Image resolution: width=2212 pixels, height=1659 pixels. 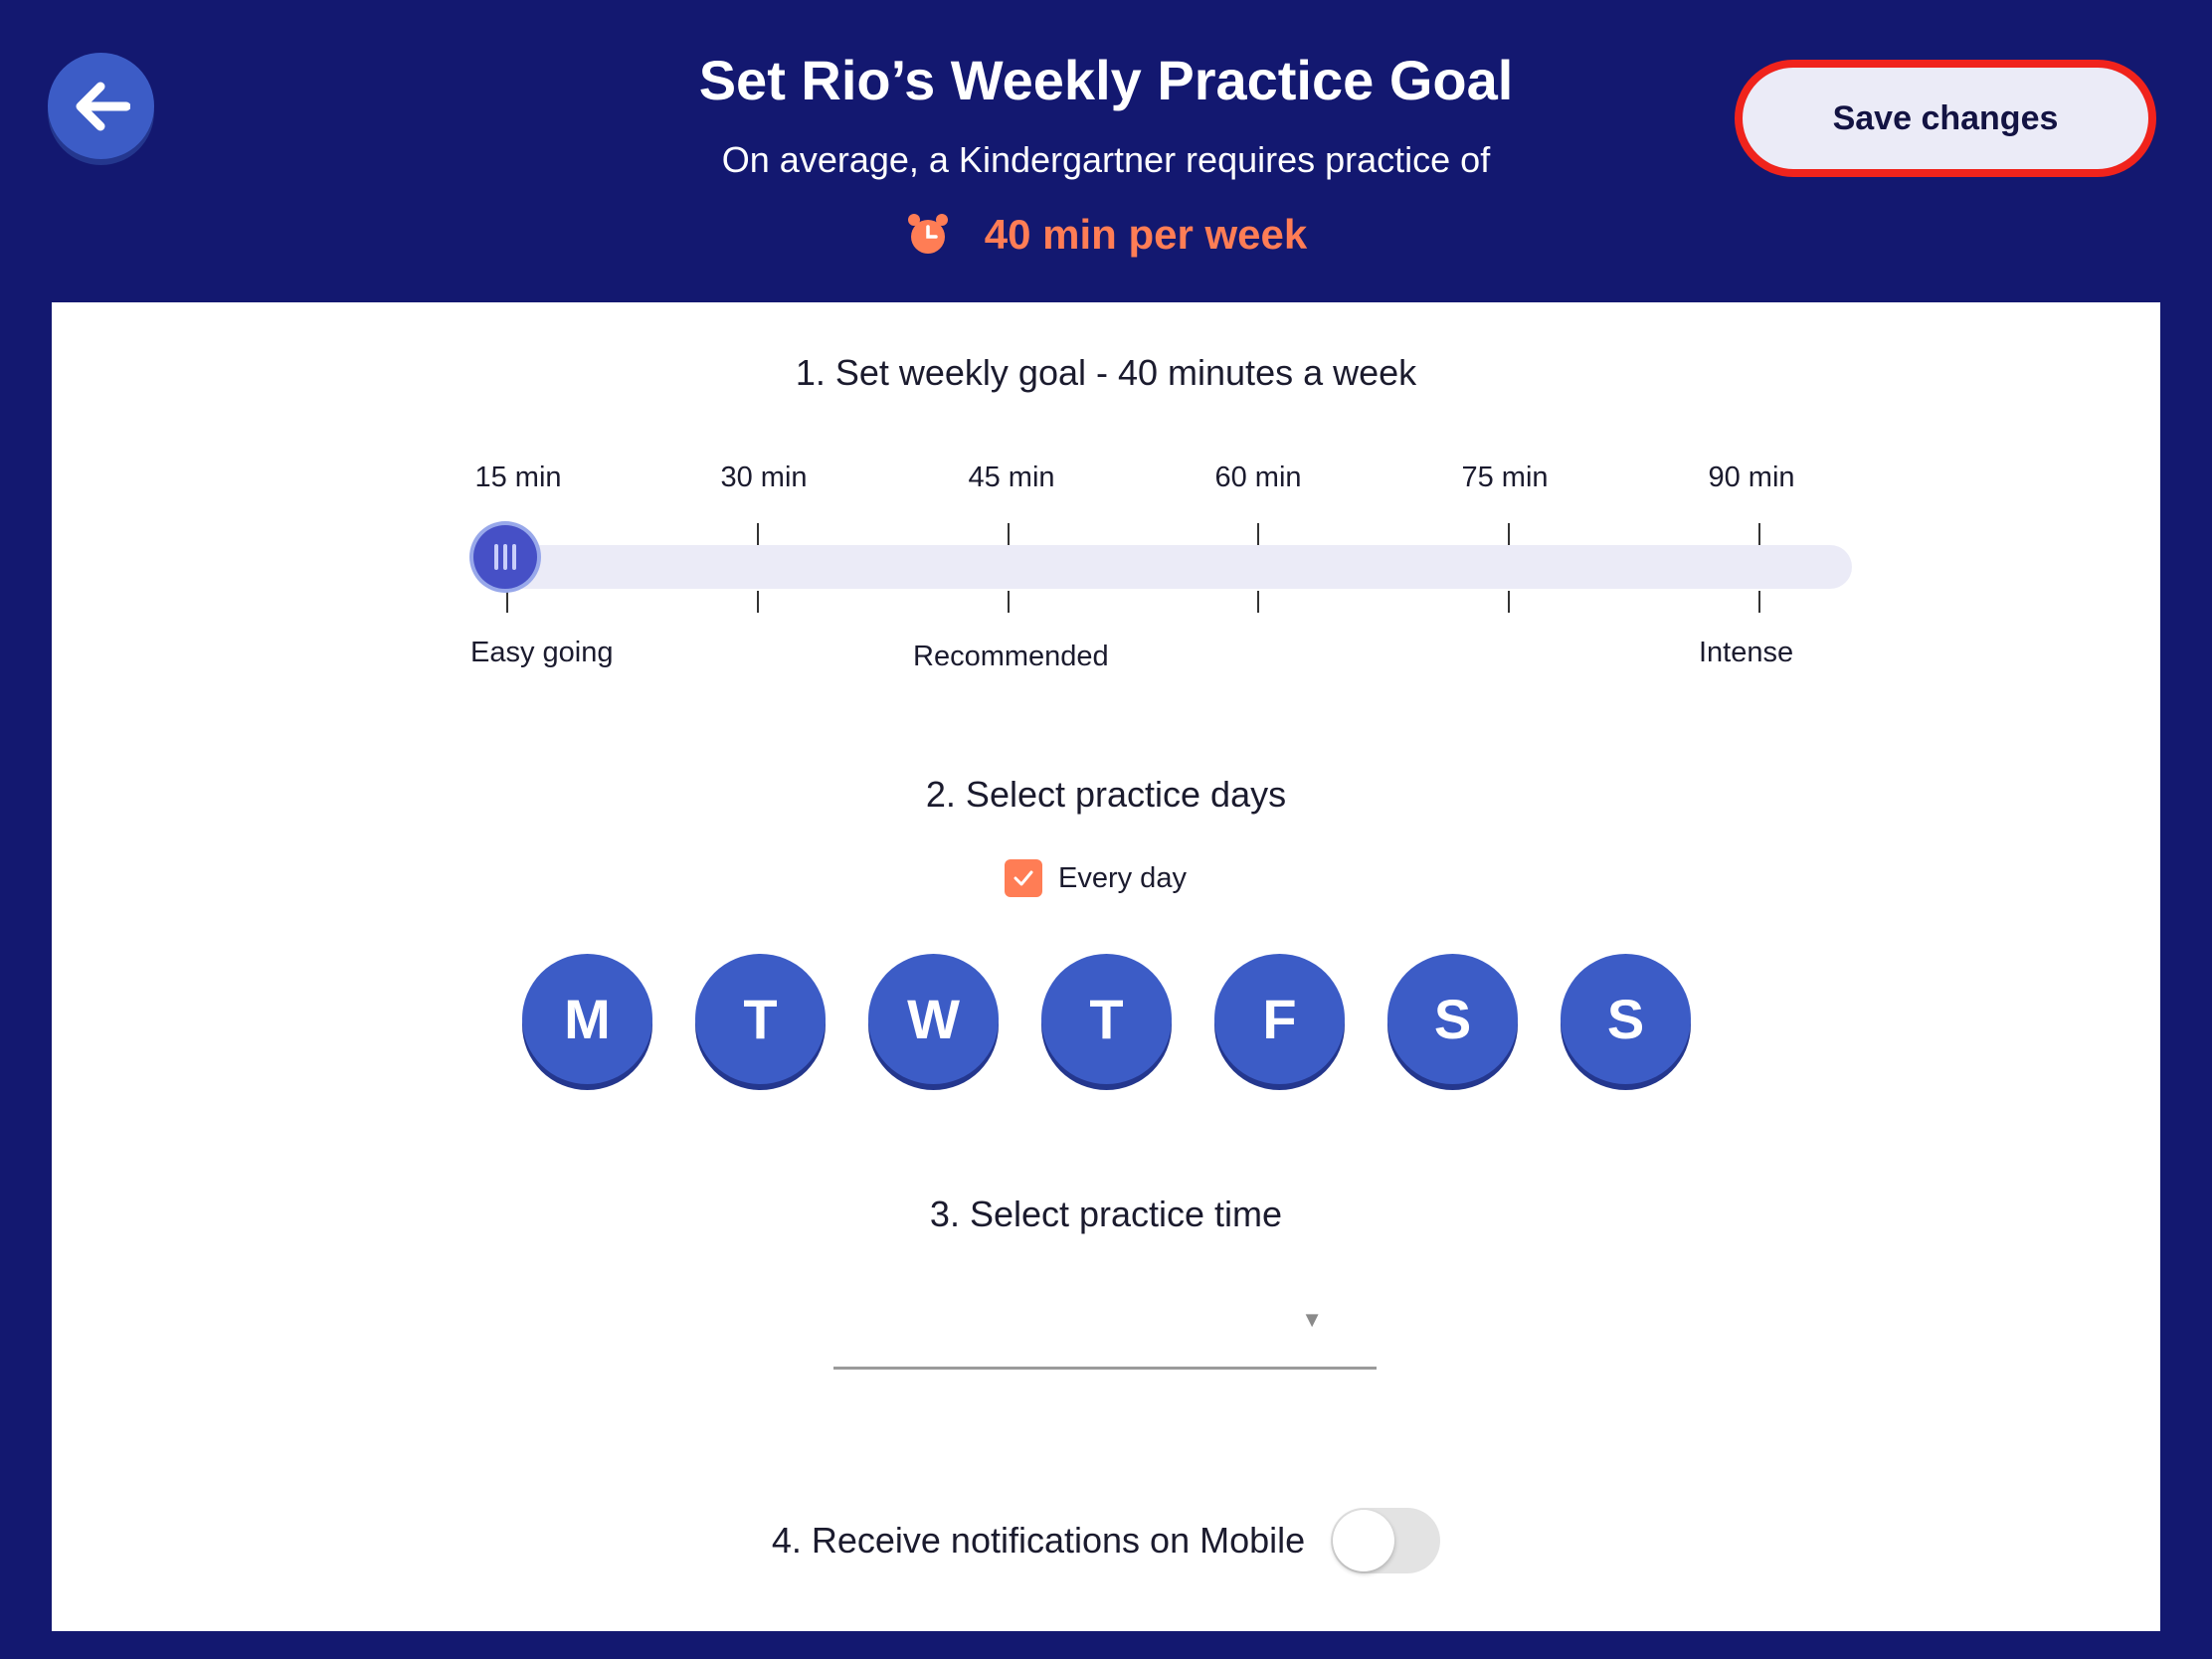 What do you see at coordinates (1364, 1540) in the screenshot?
I see `toggle-knob` at bounding box center [1364, 1540].